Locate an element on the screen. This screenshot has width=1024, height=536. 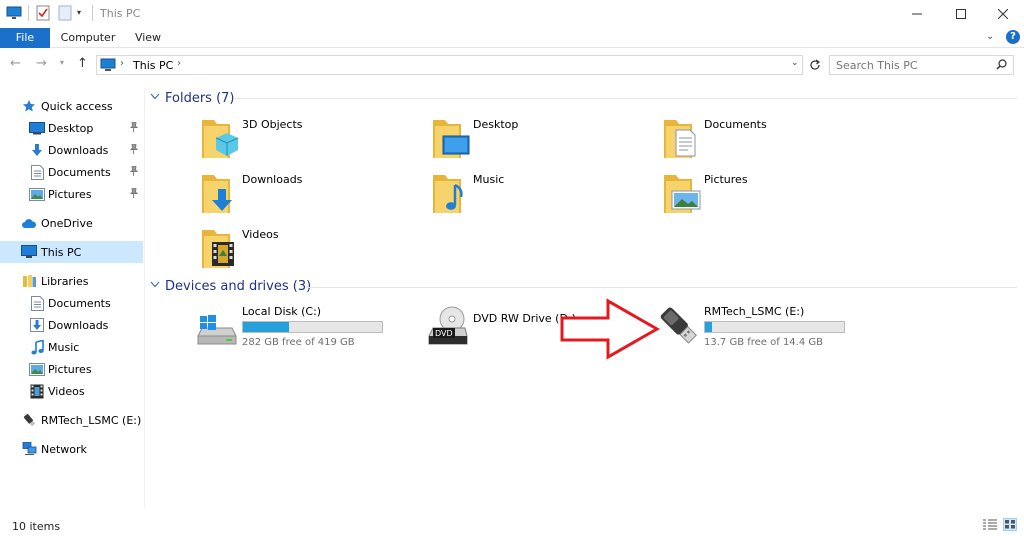
search-input is located at coordinates (910, 65).